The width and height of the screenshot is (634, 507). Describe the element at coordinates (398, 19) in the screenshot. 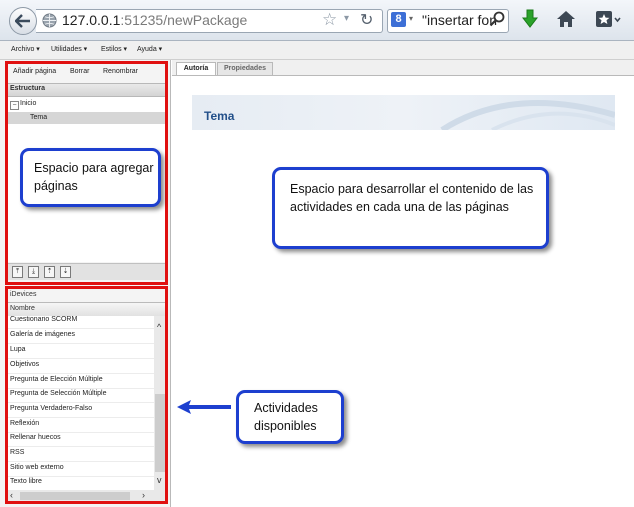

I see `search-engine-icon: 8` at that location.